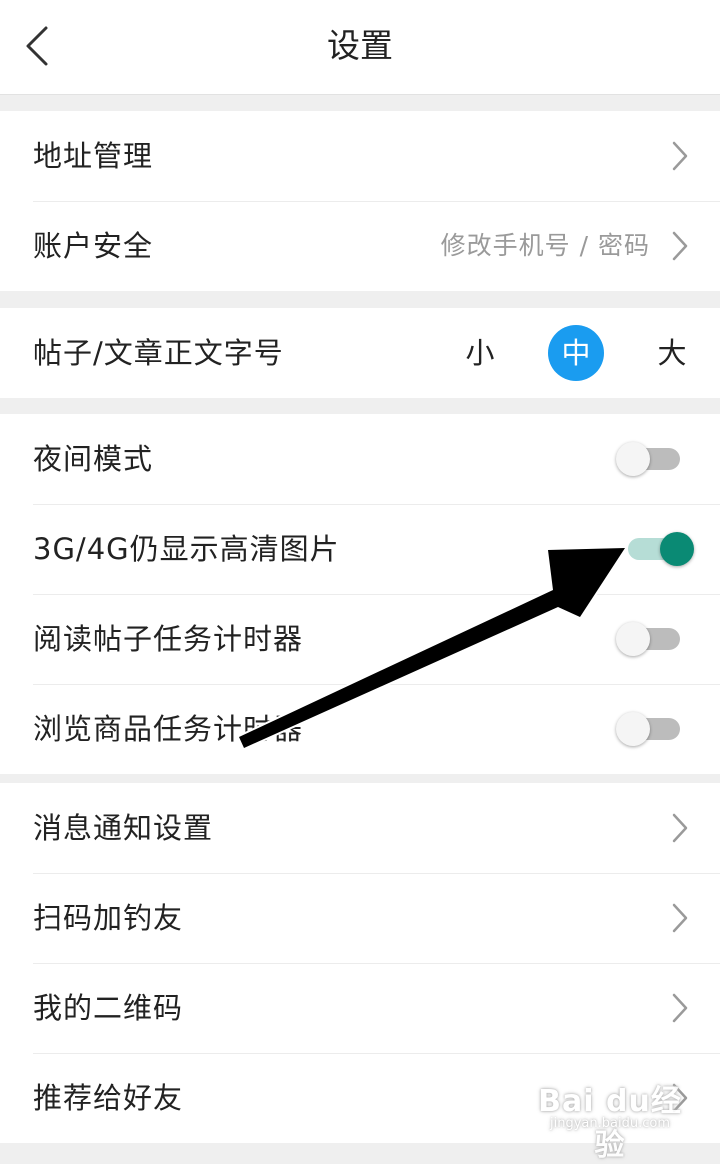 Image resolution: width=720 pixels, height=1164 pixels. I want to click on night-mode-row: 夜间模式, so click(360, 459).